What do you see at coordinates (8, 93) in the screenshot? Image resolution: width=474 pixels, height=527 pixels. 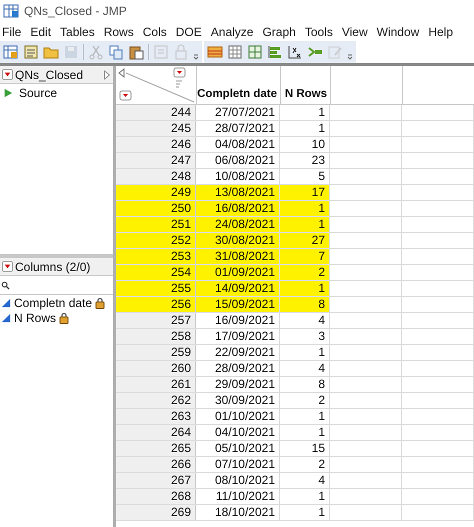 I see `play-icon` at bounding box center [8, 93].